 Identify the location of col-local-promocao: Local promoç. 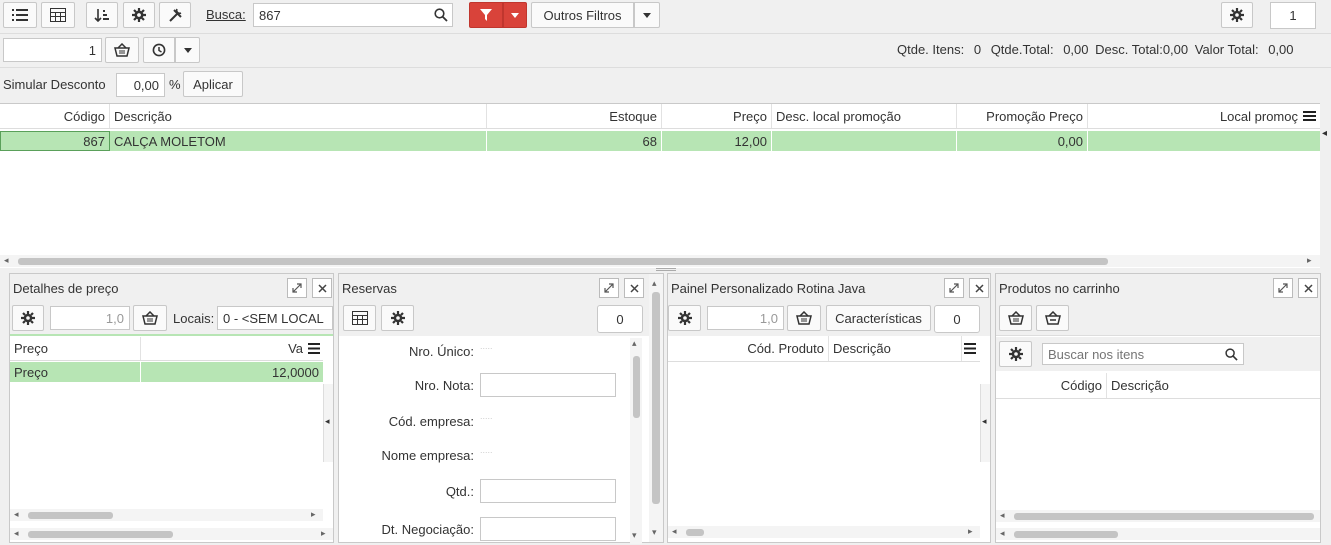
(1195, 116).